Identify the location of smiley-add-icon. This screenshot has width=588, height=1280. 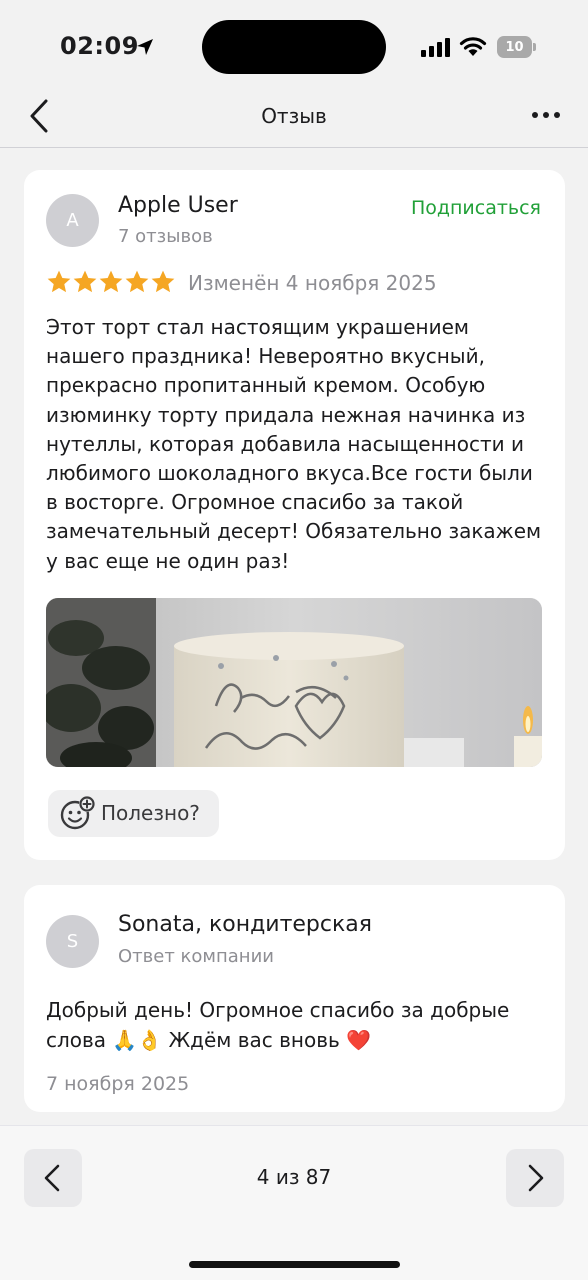
(77, 813).